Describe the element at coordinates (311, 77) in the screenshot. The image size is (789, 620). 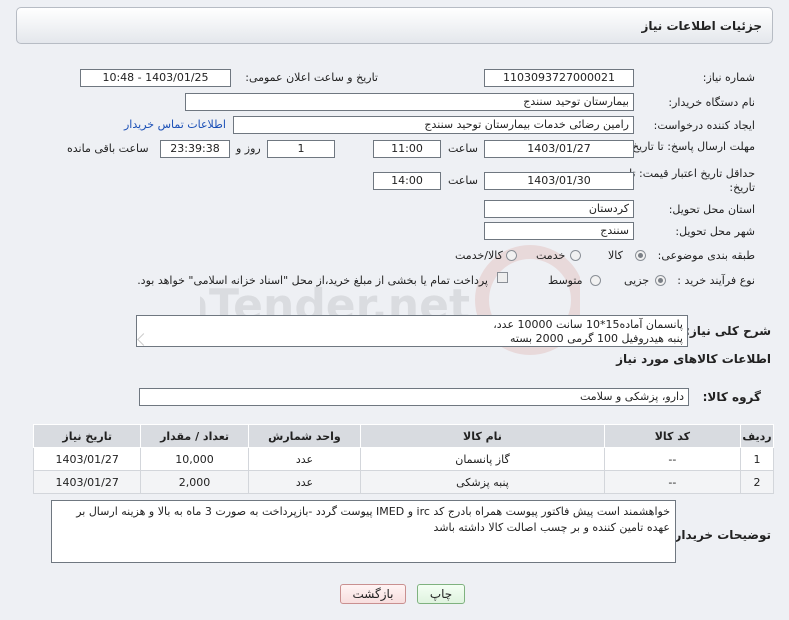
I see `announce-datetime-label: تاریخ و ساعت اعلان عمومی:` at that location.